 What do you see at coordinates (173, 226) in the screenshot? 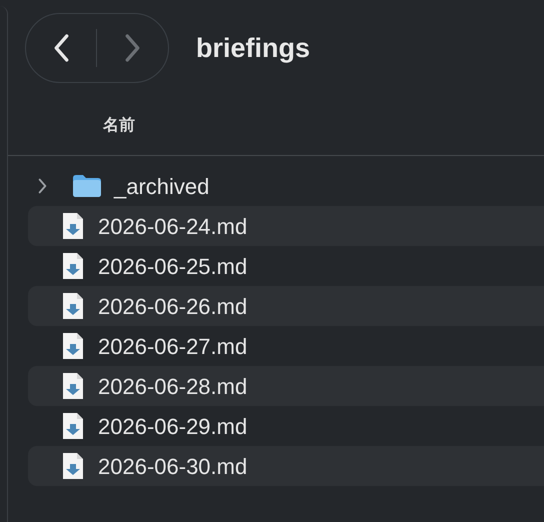
I see `file-name: 2026-06-24.md` at bounding box center [173, 226].